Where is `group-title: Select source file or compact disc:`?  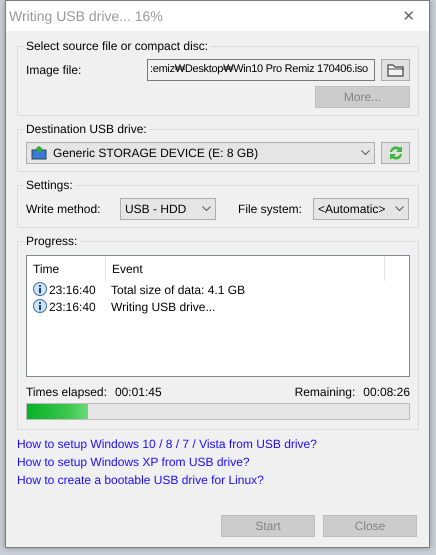
group-title: Select source file or compact disc: is located at coordinates (117, 46).